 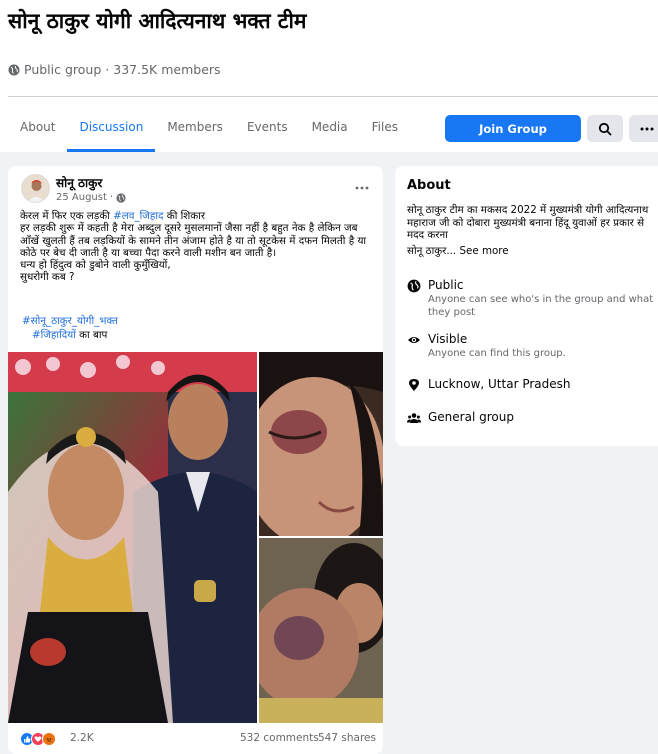 I want to click on search-button, so click(x=605, y=128).